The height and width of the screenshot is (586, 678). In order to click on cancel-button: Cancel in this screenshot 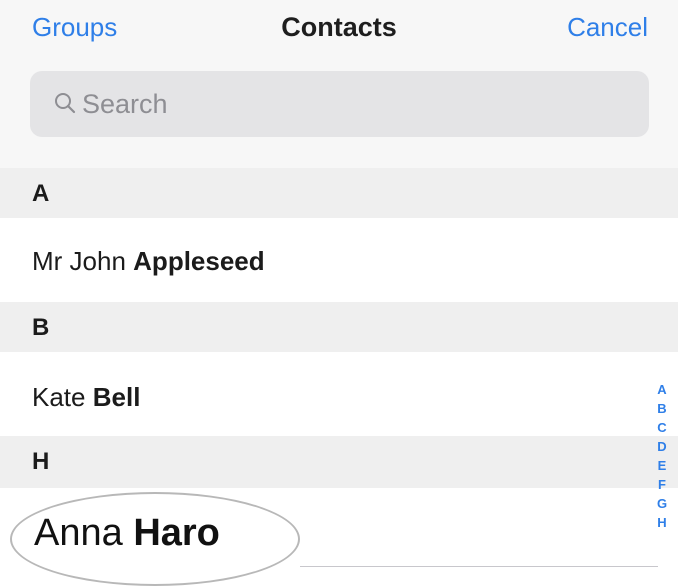, I will do `click(607, 27)`.